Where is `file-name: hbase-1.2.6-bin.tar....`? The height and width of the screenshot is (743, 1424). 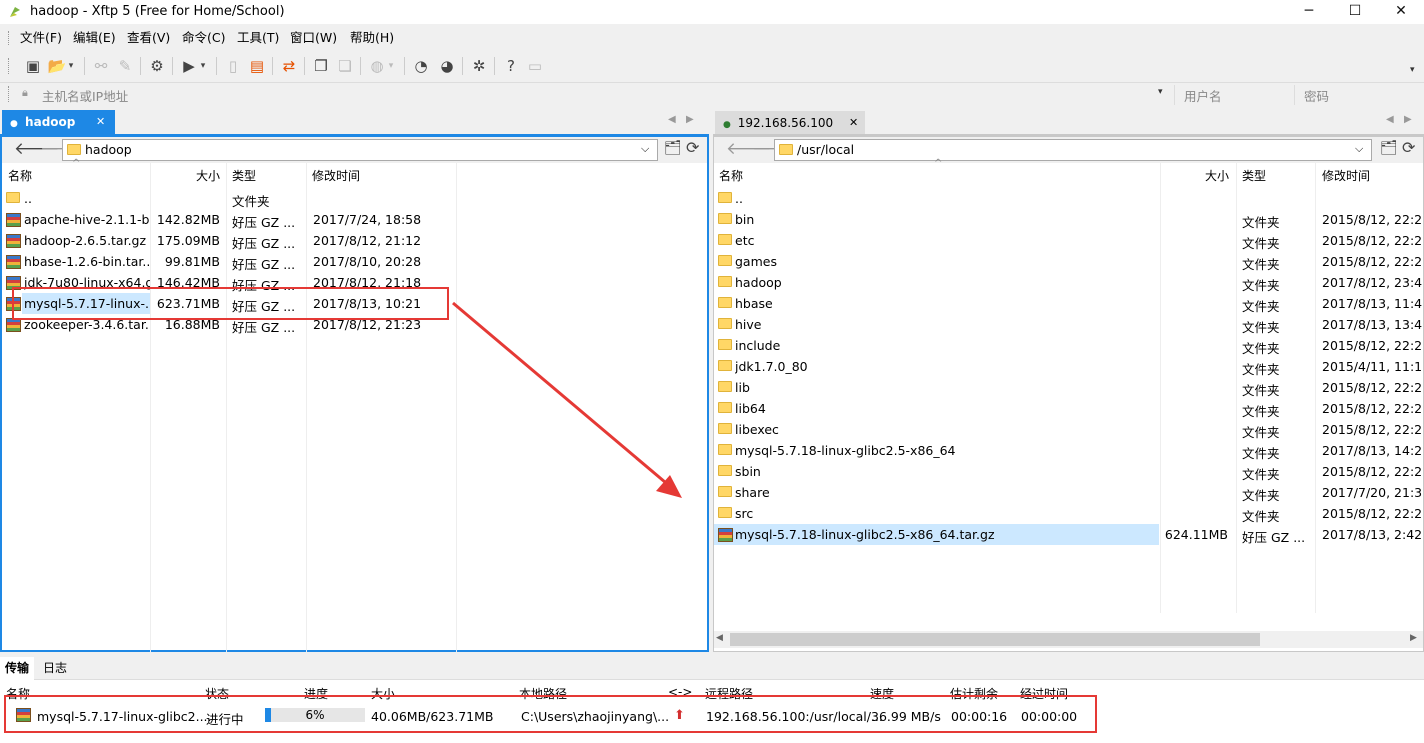 file-name: hbase-1.2.6-bin.tar.... is located at coordinates (87, 261).